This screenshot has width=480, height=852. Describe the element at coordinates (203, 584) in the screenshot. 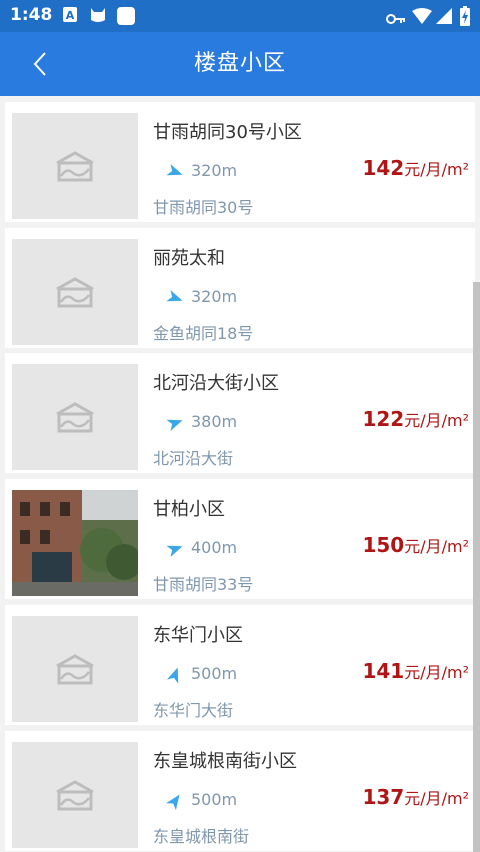

I see `community-address: 甘雨胡同33号` at that location.